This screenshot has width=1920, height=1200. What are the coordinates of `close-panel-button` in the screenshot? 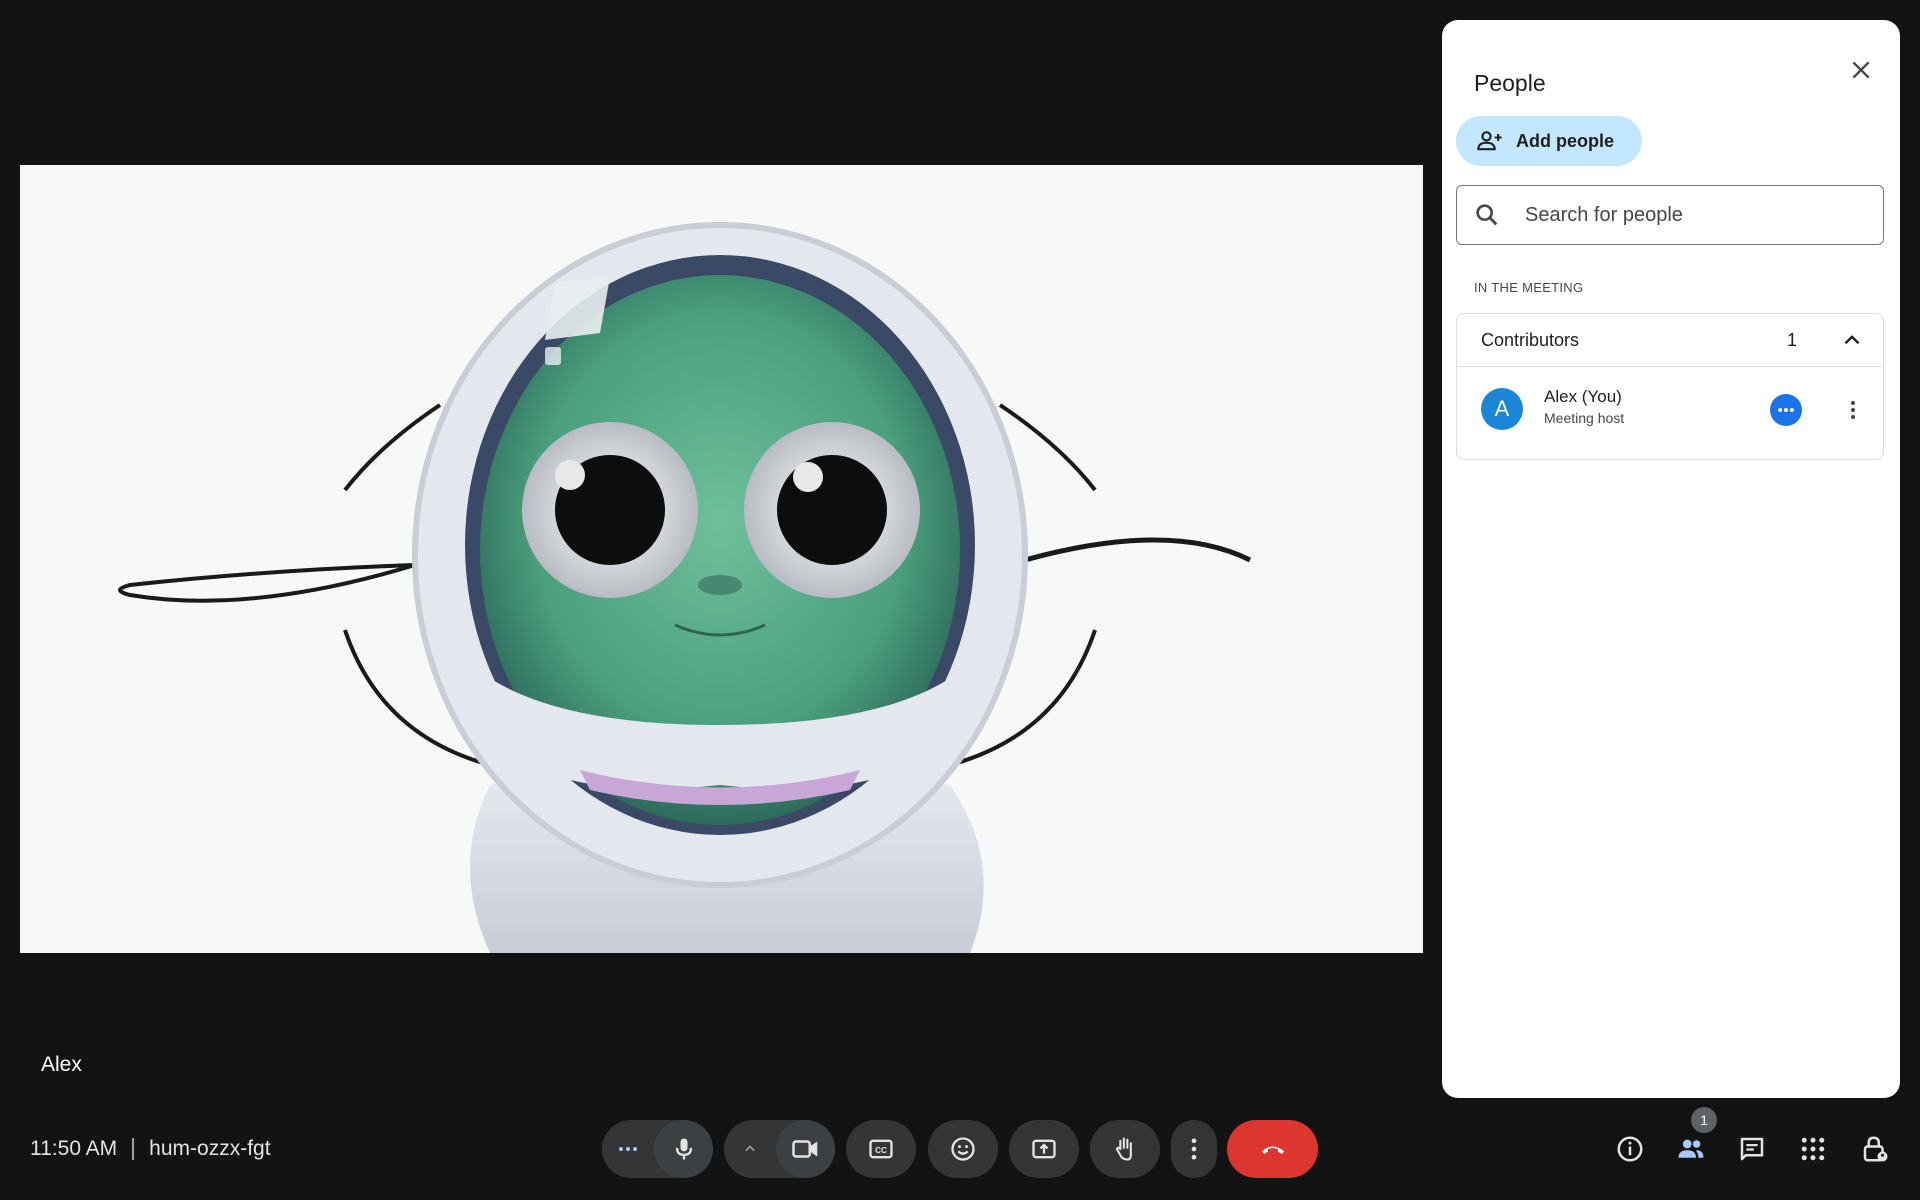 It's located at (1861, 70).